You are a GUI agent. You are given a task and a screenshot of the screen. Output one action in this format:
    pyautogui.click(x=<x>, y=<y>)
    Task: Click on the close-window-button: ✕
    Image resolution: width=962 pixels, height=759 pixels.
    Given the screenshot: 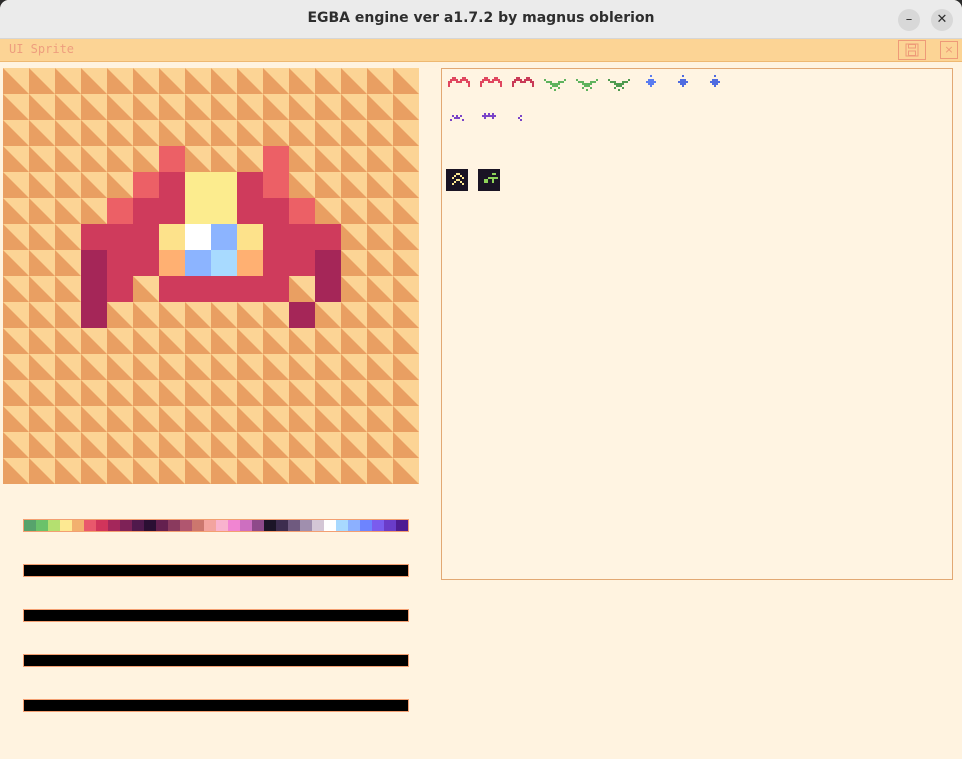 What is the action you would take?
    pyautogui.click(x=942, y=20)
    